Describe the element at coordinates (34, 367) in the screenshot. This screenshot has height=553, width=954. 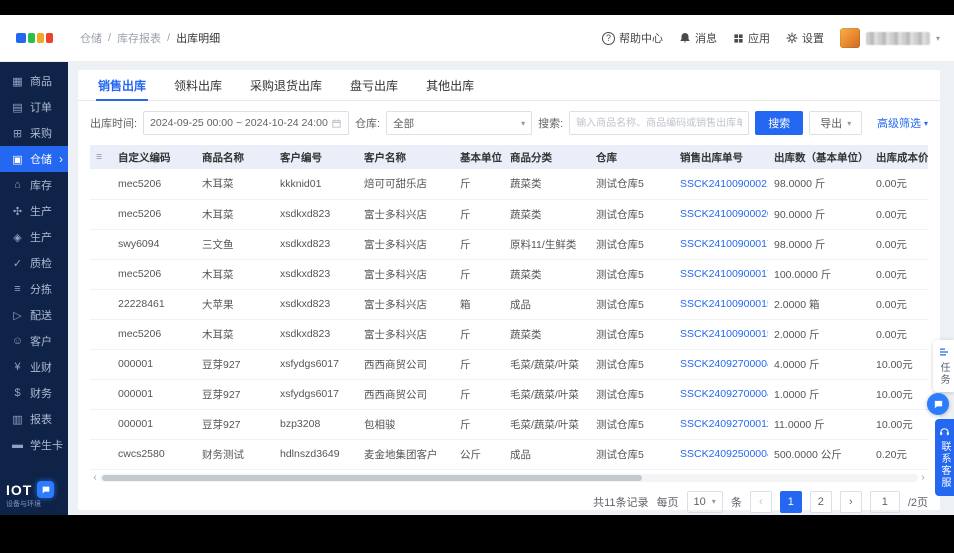
I see `sidebar-item-biz-finance: ¥ 业财` at that location.